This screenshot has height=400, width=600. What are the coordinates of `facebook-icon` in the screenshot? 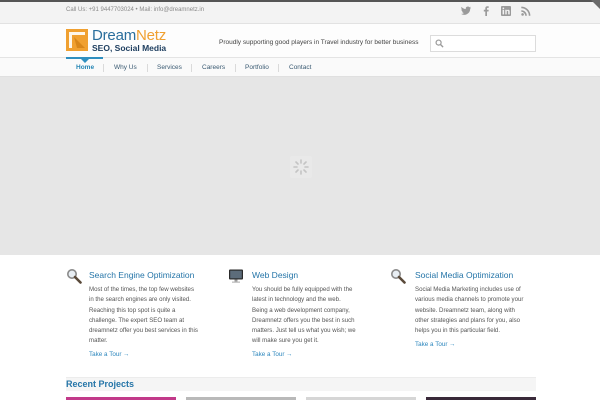 It's located at (486, 11).